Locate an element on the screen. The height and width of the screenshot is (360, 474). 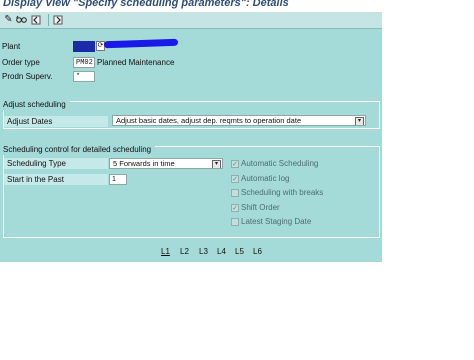
adjust-dates-label: Adjust Dates is located at coordinates (56, 121).